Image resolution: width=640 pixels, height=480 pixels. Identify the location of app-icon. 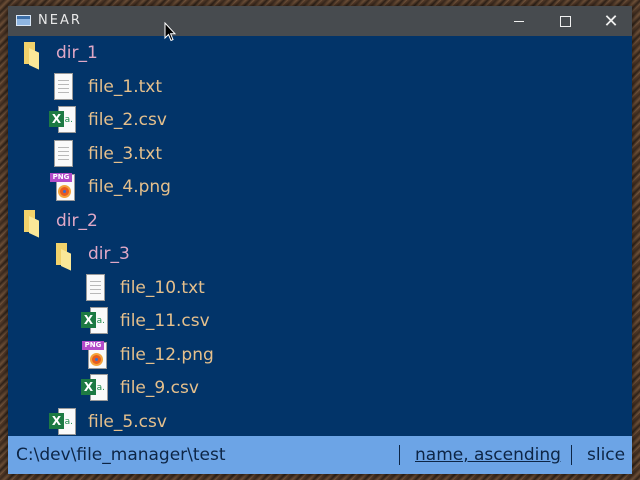
(23, 20).